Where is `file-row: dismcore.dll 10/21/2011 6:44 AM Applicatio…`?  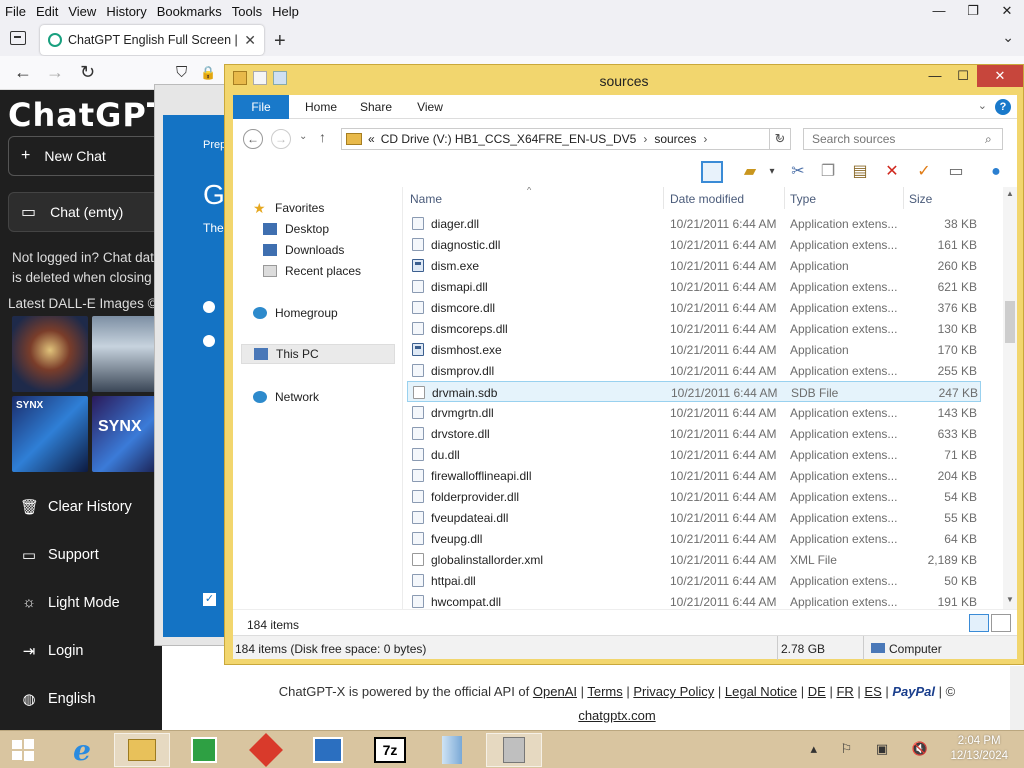 file-row: dismcore.dll 10/21/2011 6:44 AM Applicatio… is located at coordinates (694, 307).